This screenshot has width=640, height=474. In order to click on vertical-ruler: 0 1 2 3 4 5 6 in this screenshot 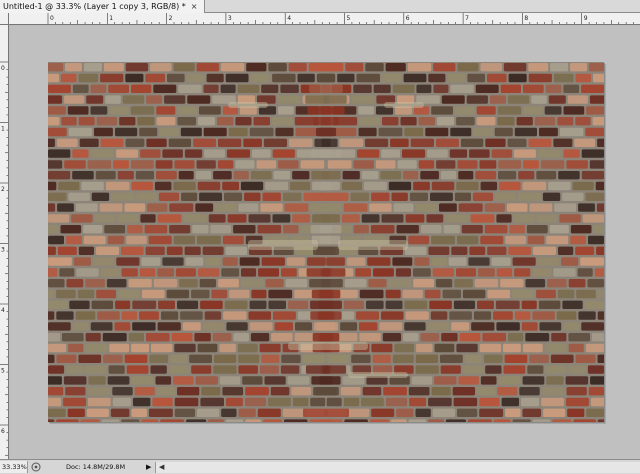, I will do `click(4, 242)`.